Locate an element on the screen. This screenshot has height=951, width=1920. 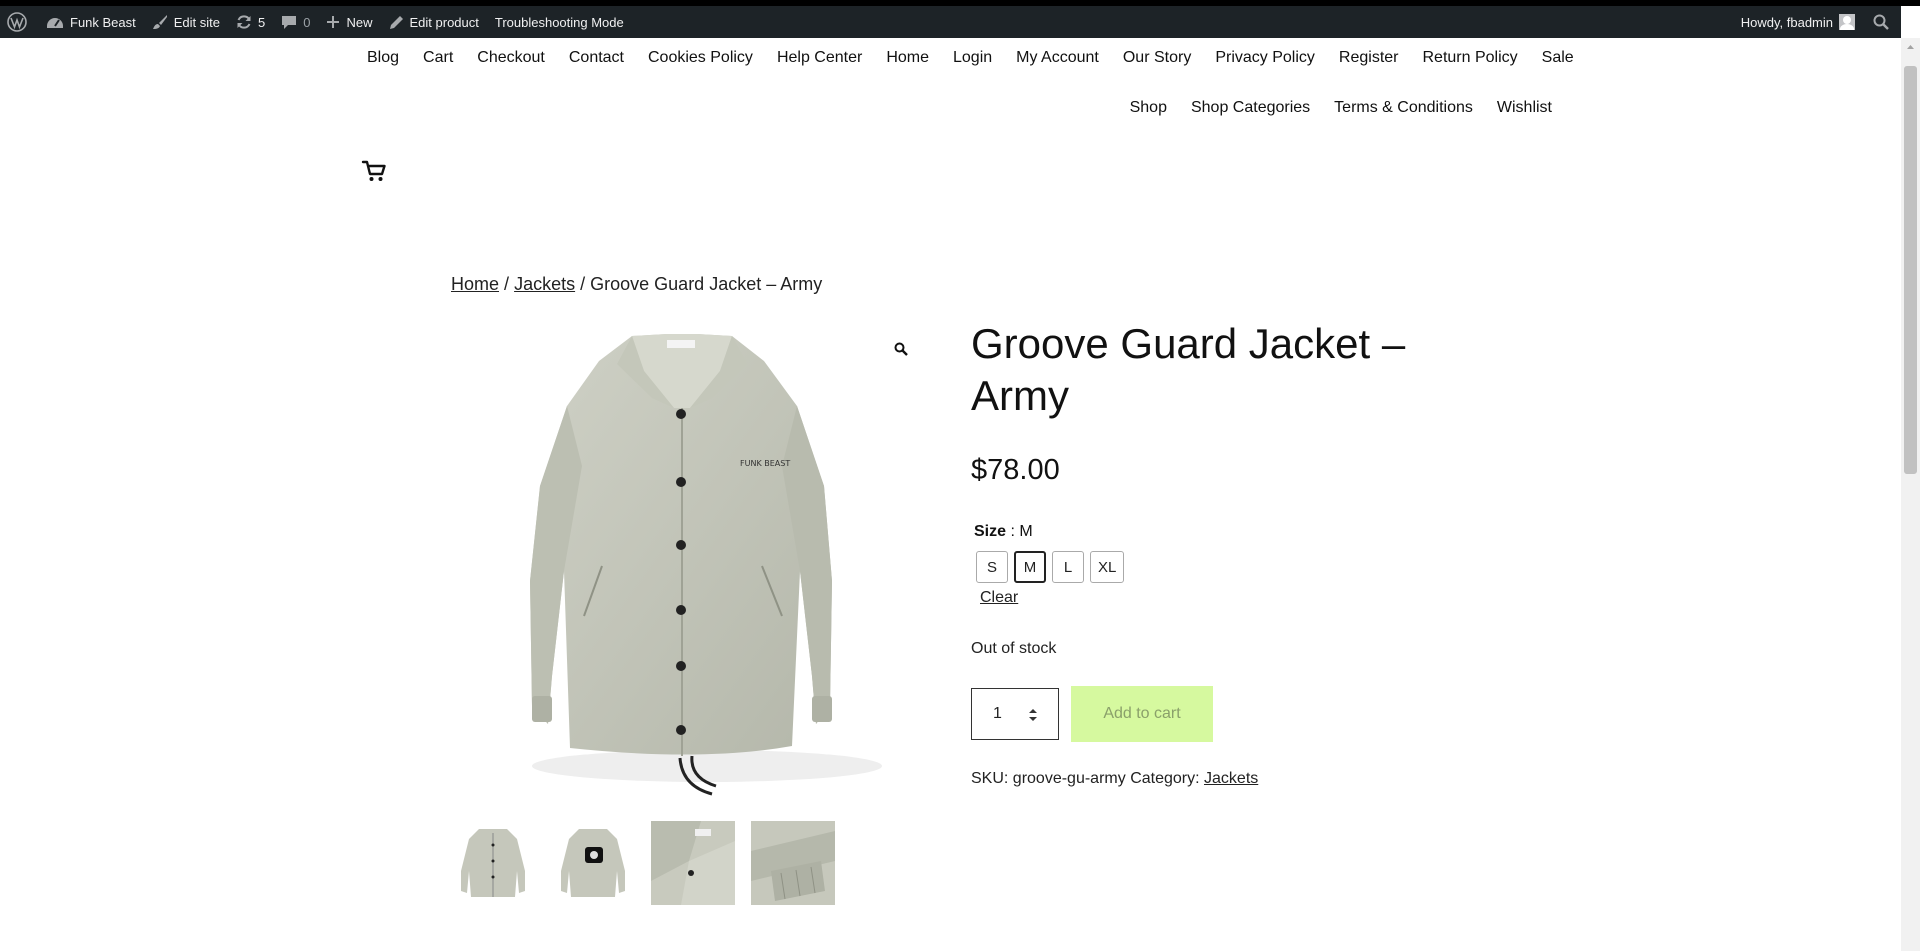
mini-cart-button is located at coordinates (374, 171).